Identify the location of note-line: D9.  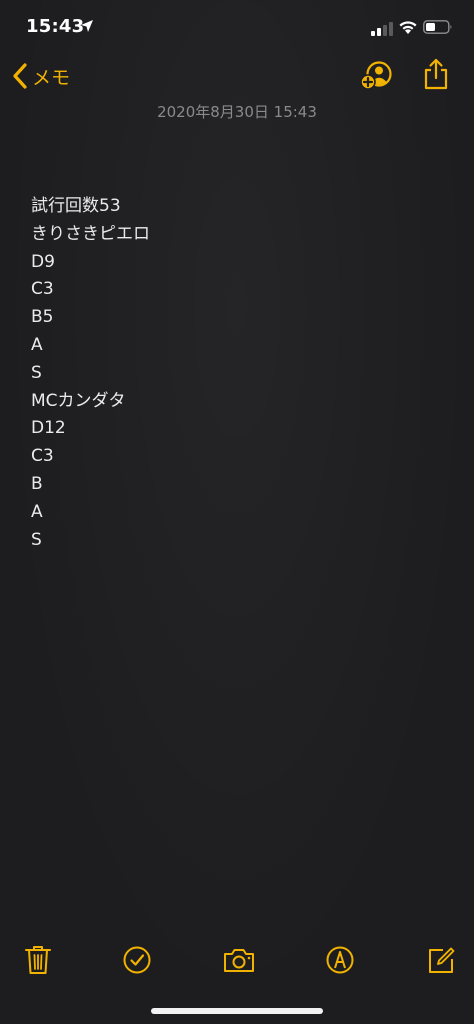
(241, 263).